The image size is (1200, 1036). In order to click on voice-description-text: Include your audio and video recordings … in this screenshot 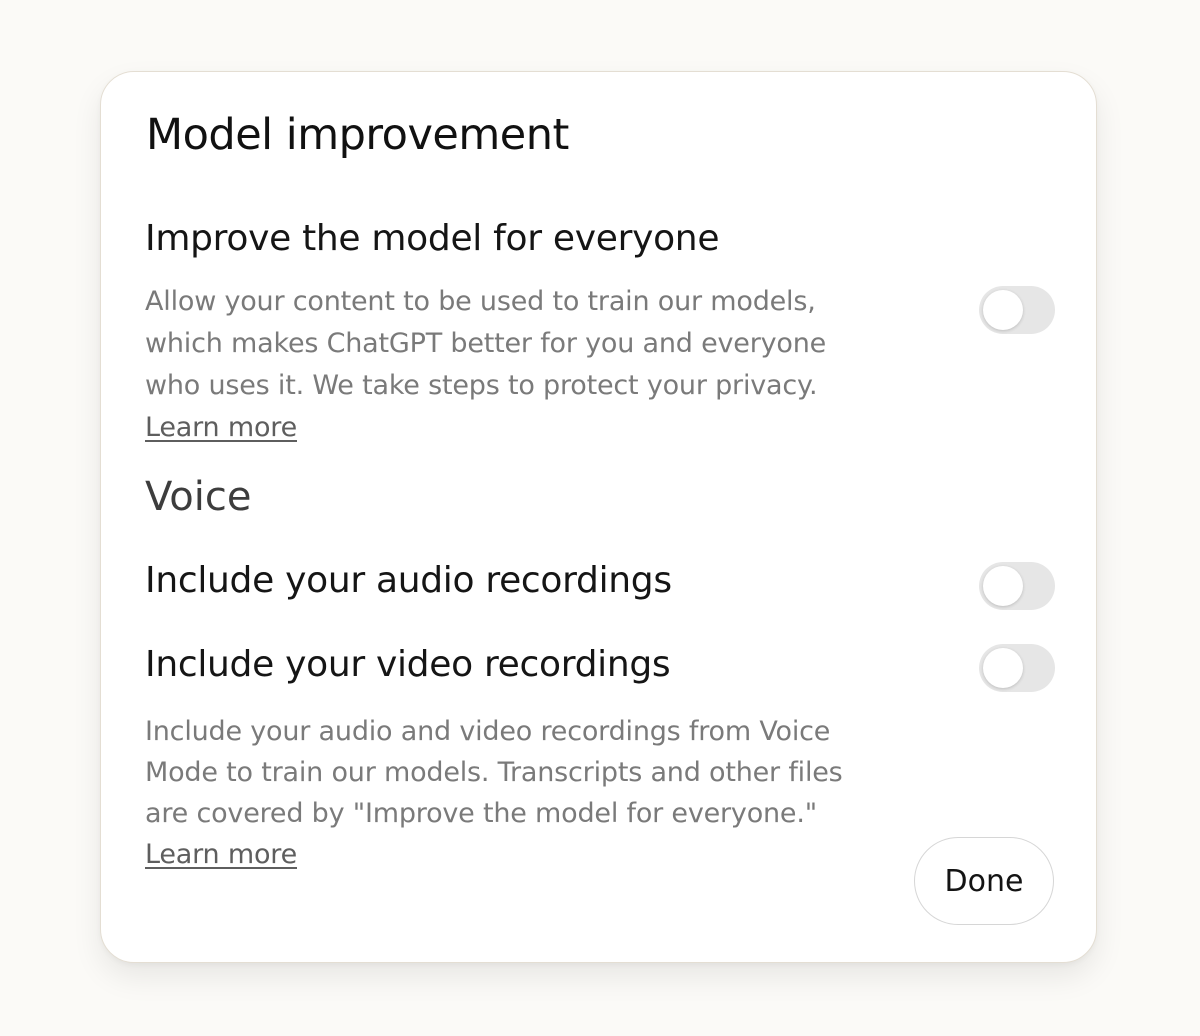, I will do `click(494, 772)`.